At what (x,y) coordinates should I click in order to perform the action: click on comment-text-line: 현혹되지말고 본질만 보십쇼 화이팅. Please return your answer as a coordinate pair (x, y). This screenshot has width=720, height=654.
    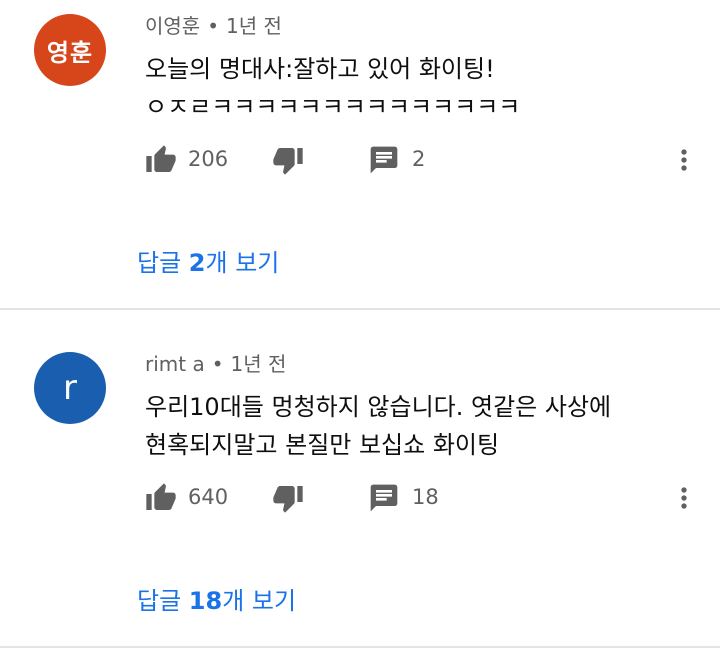
    Looking at the image, I should click on (322, 445).